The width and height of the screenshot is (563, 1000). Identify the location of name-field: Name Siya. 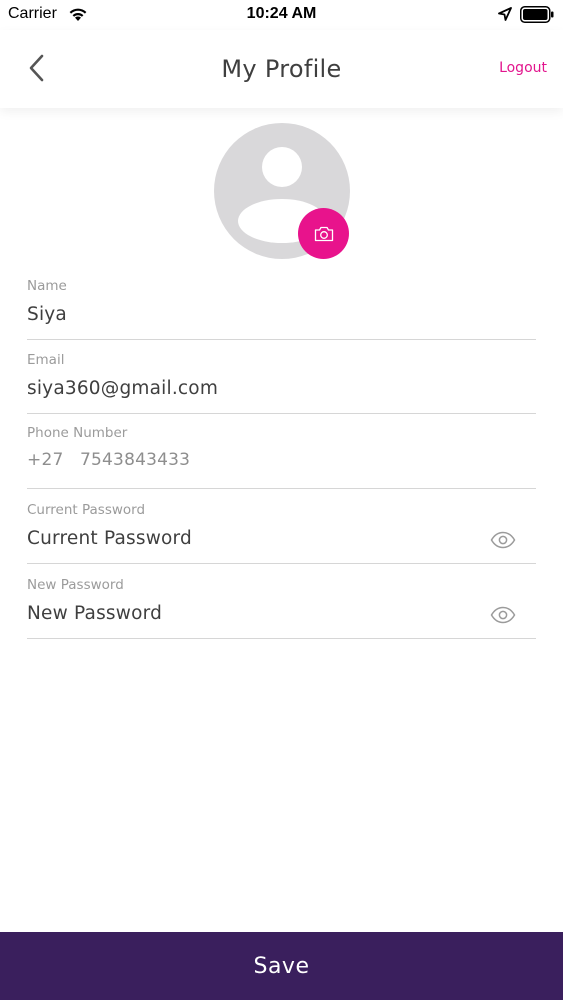
(281, 308).